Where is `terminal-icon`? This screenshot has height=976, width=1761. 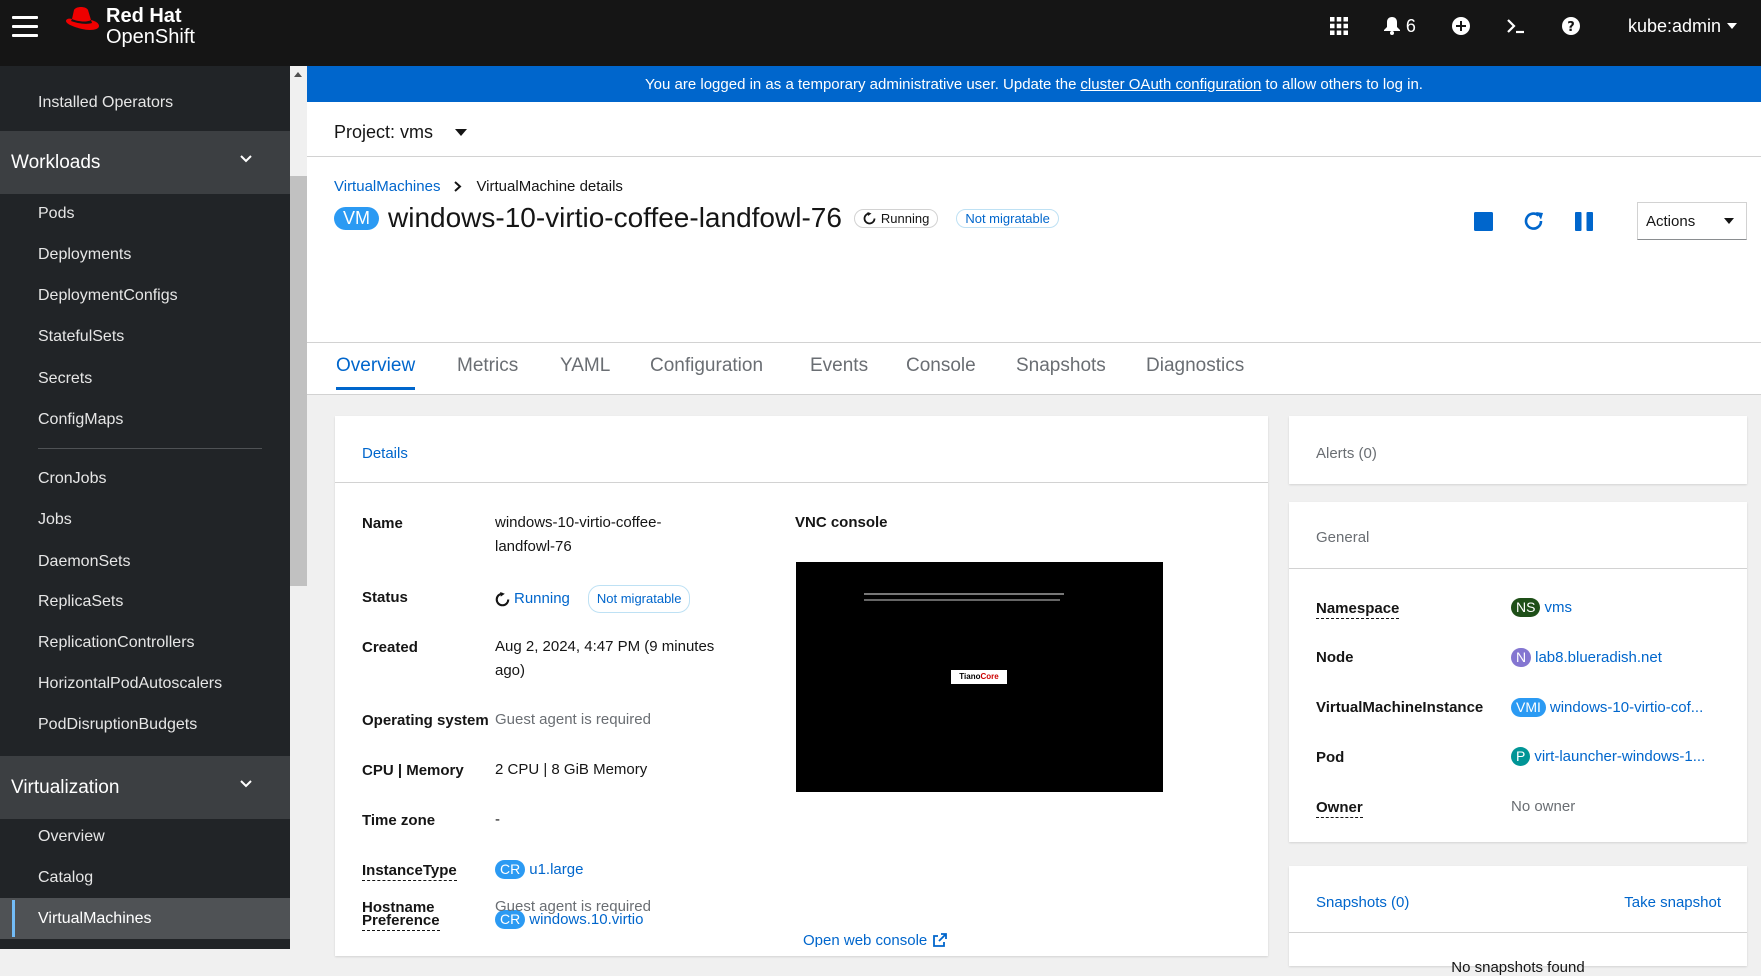 terminal-icon is located at coordinates (1516, 26).